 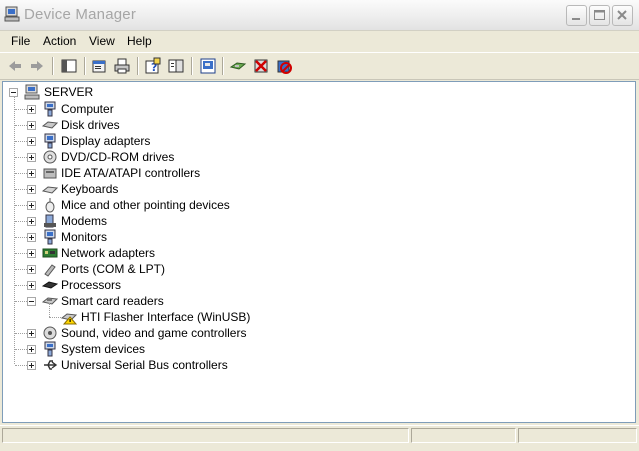 I want to click on modem-icon, so click(x=50, y=221).